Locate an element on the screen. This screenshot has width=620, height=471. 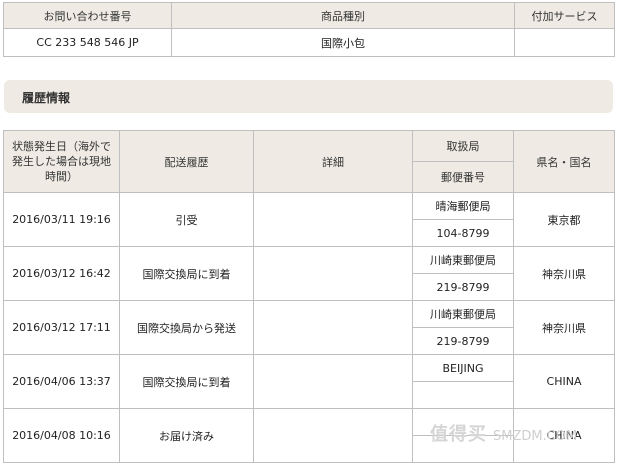
row-date: 2016/03/12 17:11 is located at coordinates (61, 327).